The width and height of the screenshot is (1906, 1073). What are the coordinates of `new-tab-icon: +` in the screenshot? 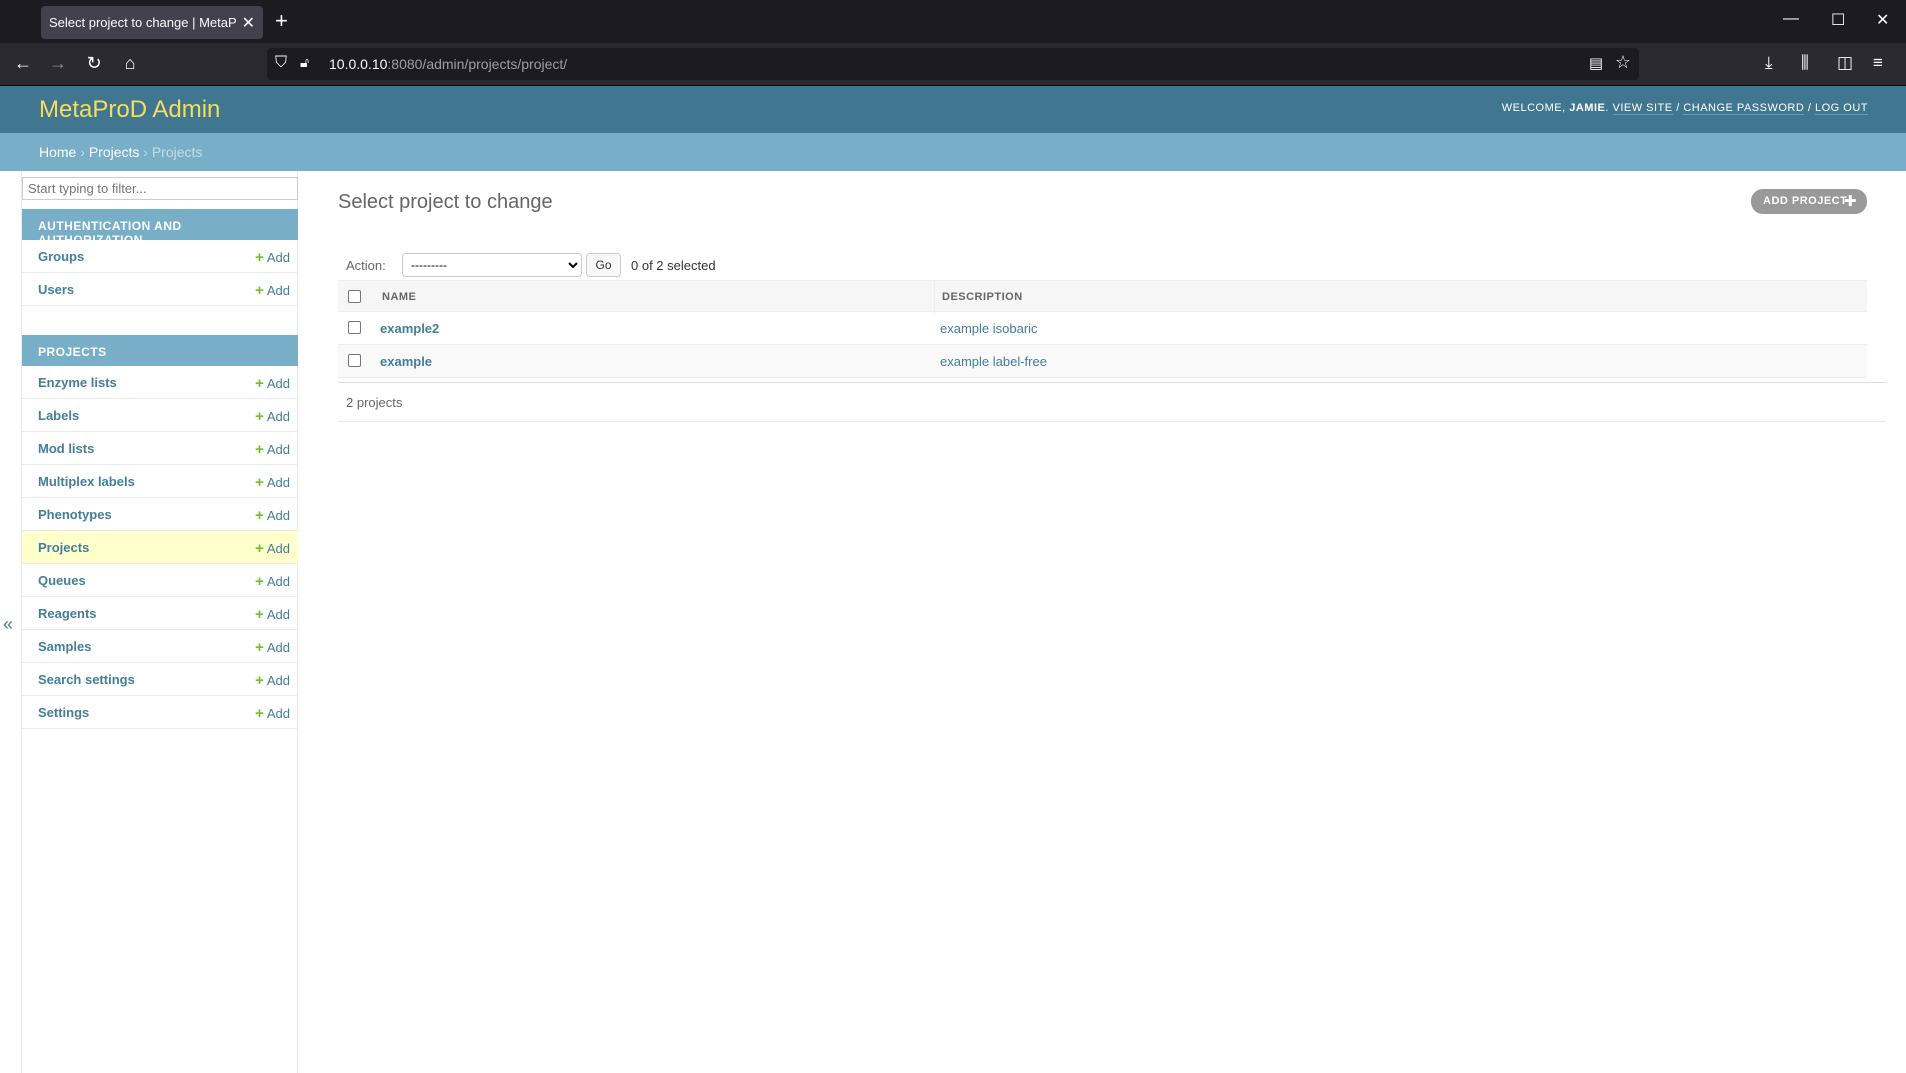 It's located at (281, 21).